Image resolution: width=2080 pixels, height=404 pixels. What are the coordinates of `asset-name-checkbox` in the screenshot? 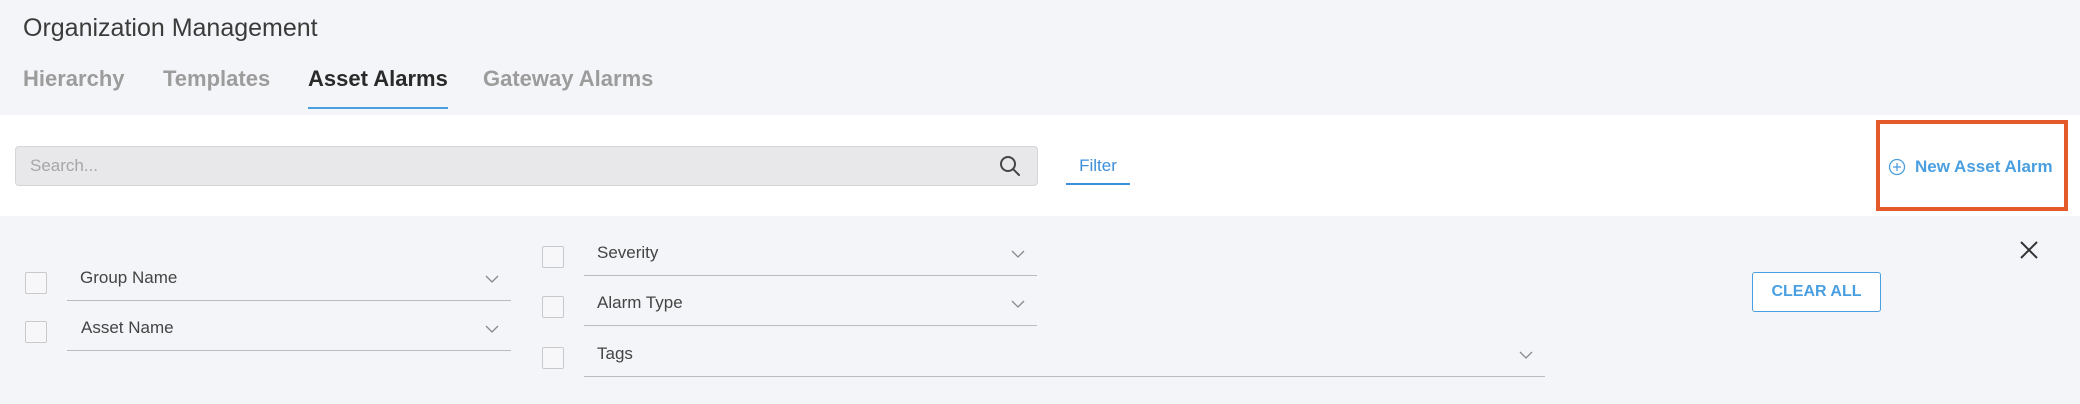 It's located at (36, 332).